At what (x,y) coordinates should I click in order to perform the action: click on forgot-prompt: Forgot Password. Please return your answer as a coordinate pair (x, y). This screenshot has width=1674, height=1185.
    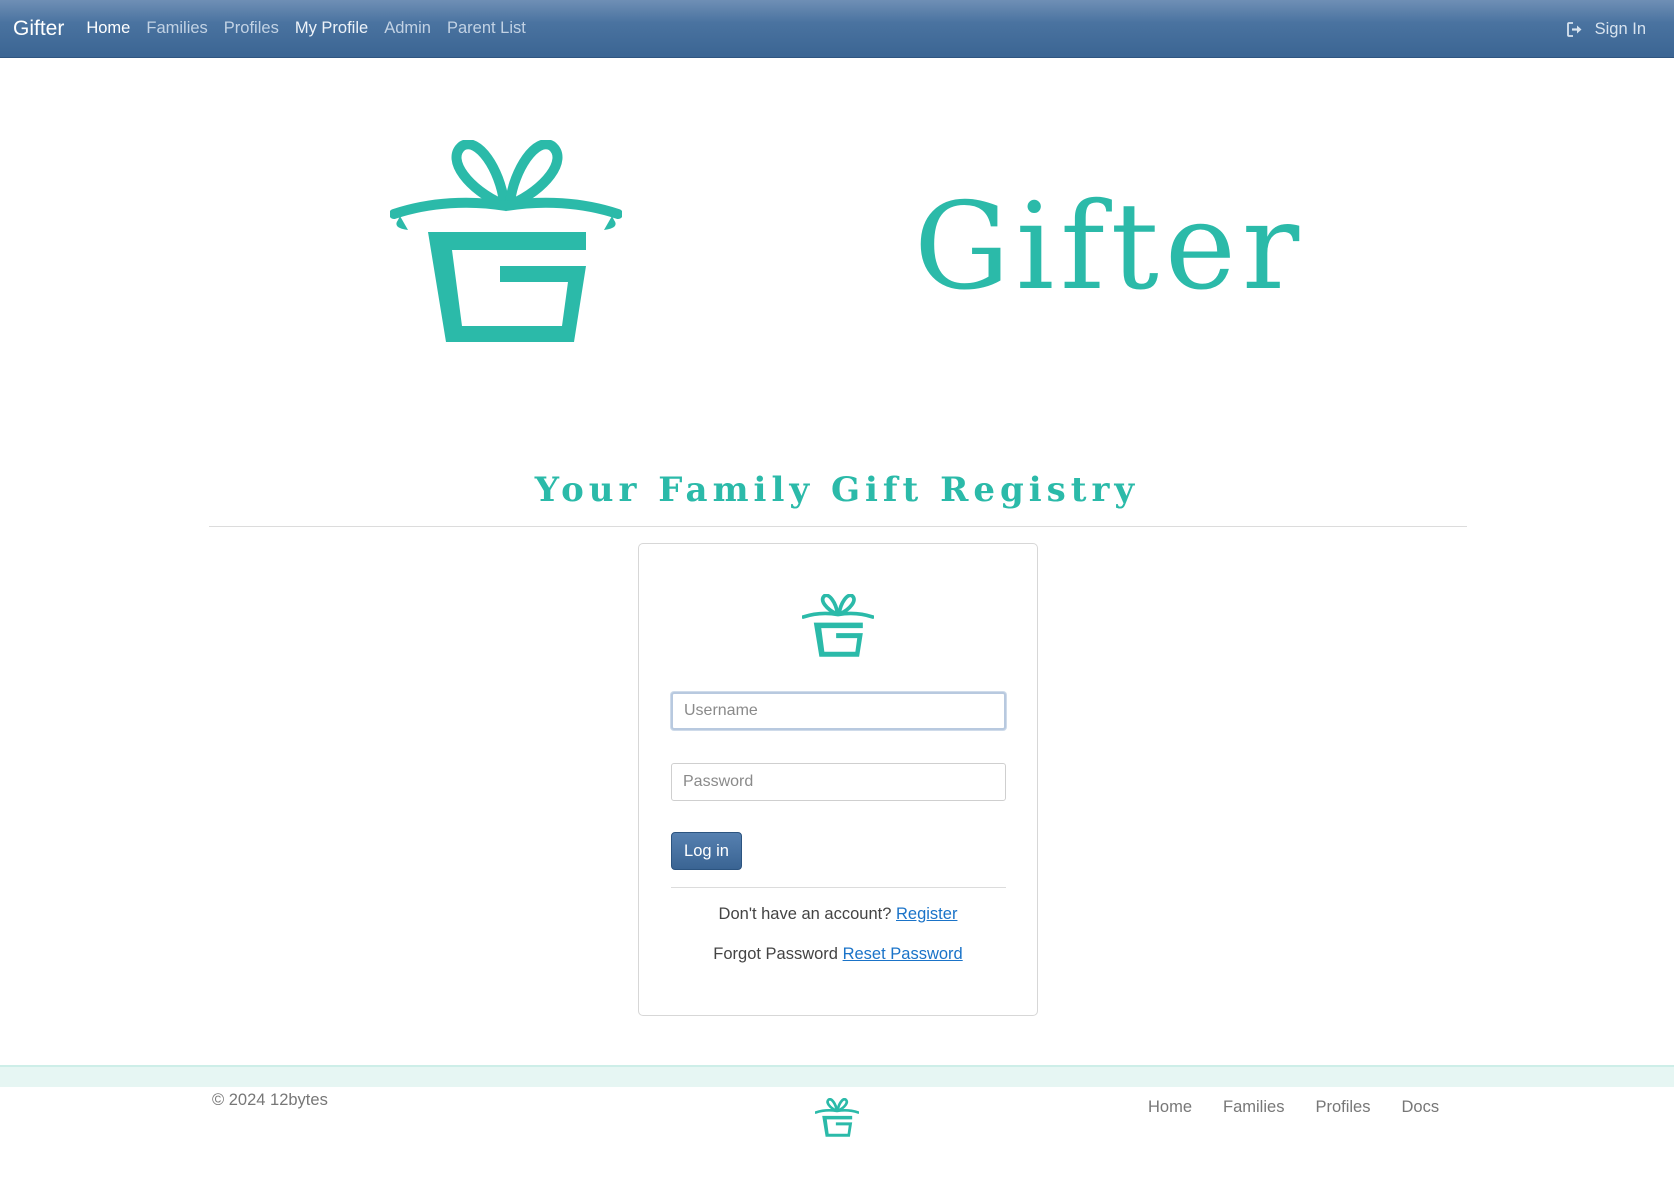
    Looking at the image, I should click on (775, 954).